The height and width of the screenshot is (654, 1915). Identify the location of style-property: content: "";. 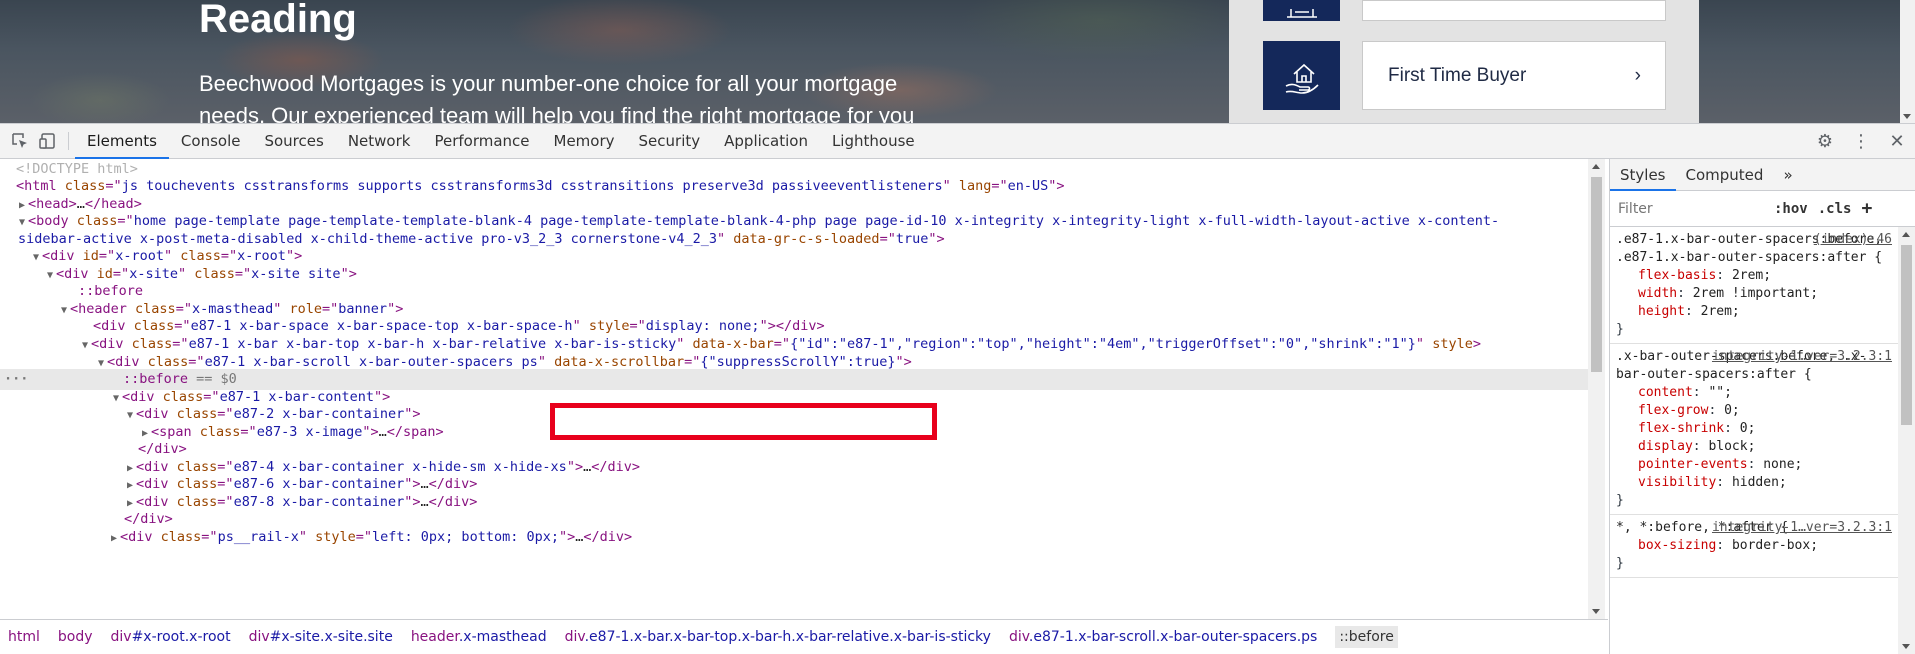
(1754, 393).